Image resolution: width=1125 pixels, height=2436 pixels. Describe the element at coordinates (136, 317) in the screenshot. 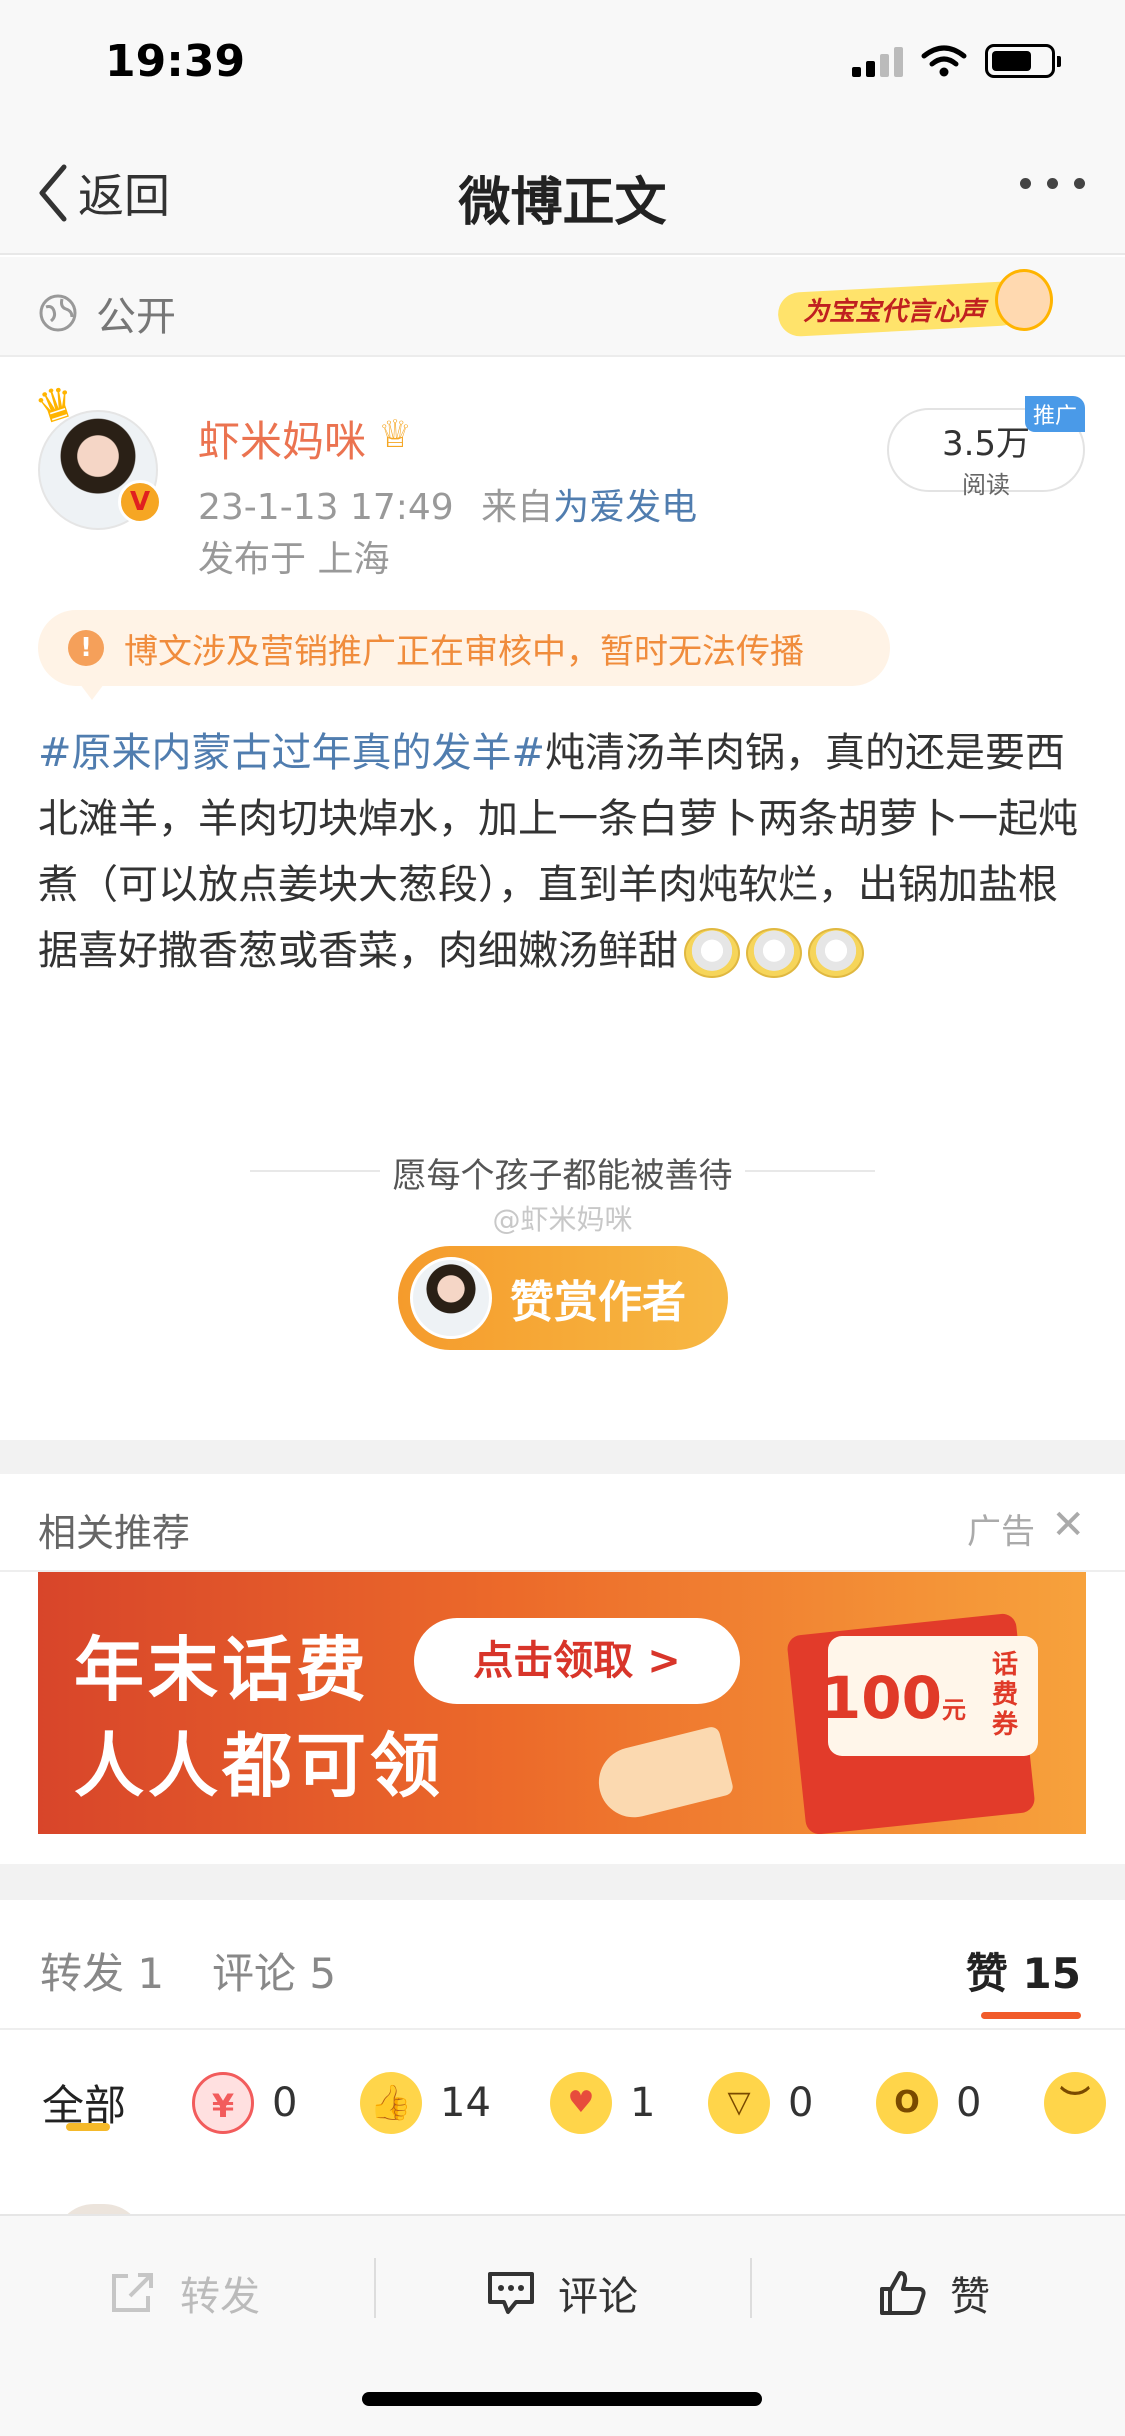

I see `visibility-label: 公开` at that location.